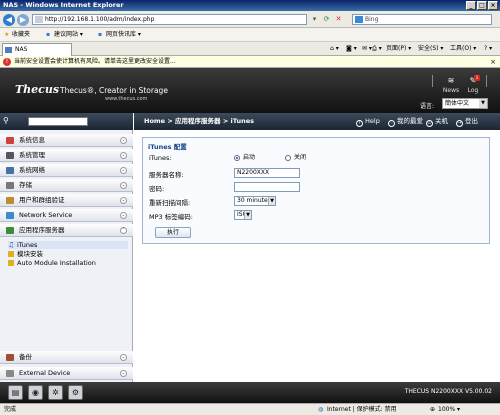 This screenshot has width=500, height=415. I want to click on sidebar-item-external-device: External Device ⌄, so click(66, 373).